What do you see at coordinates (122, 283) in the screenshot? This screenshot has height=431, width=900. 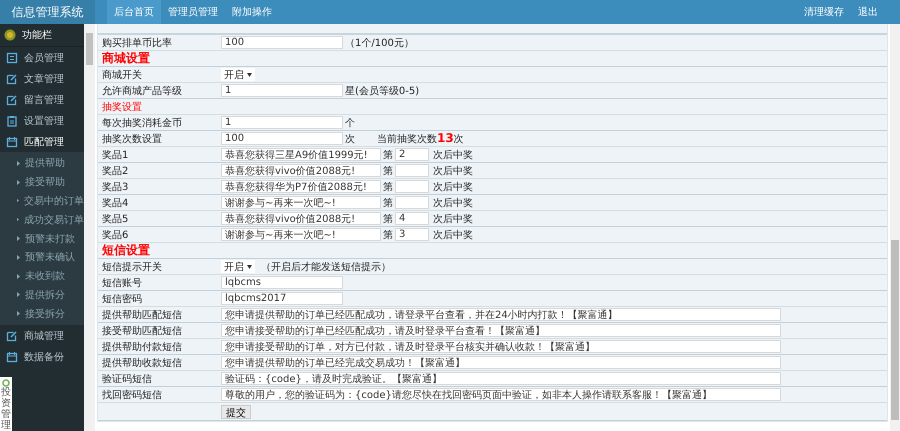 I see `field-label: 短信账号` at bounding box center [122, 283].